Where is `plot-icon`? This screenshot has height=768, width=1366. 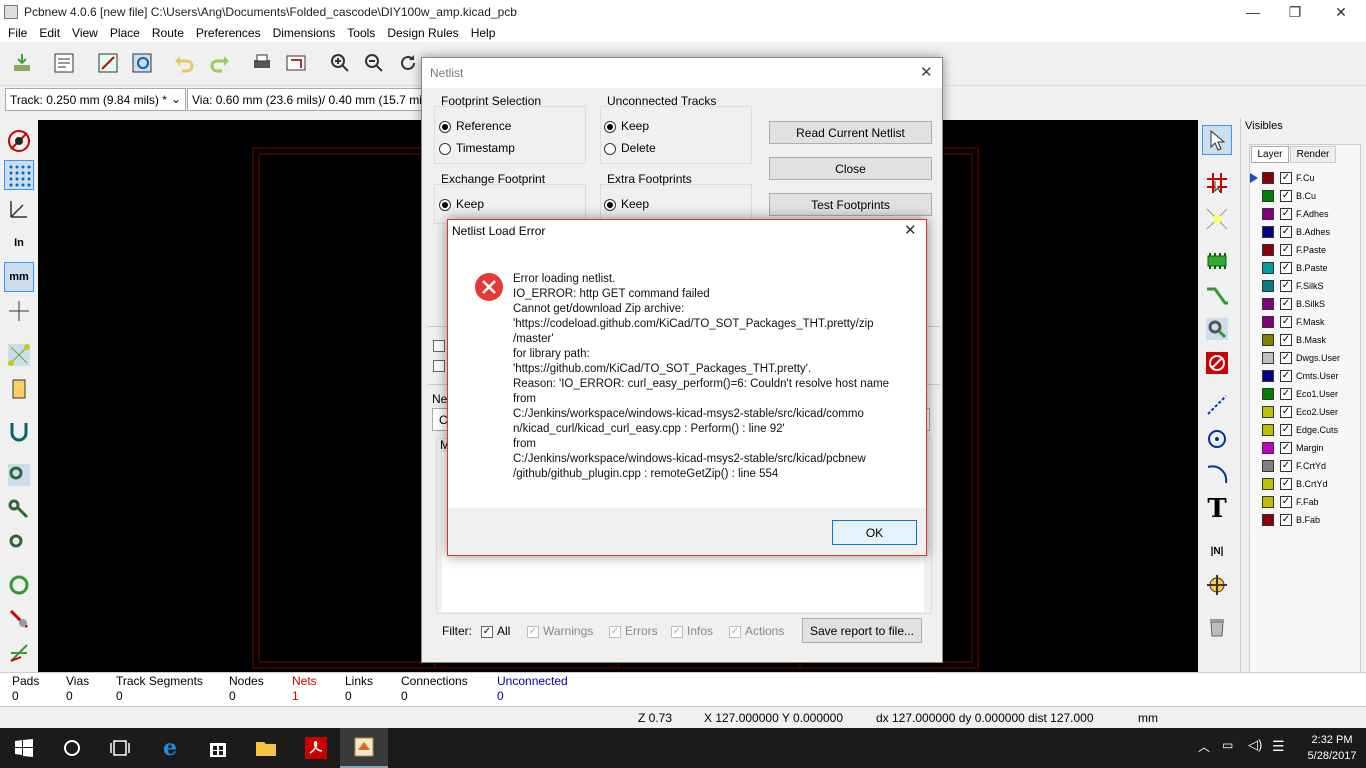
plot-icon is located at coordinates (296, 63).